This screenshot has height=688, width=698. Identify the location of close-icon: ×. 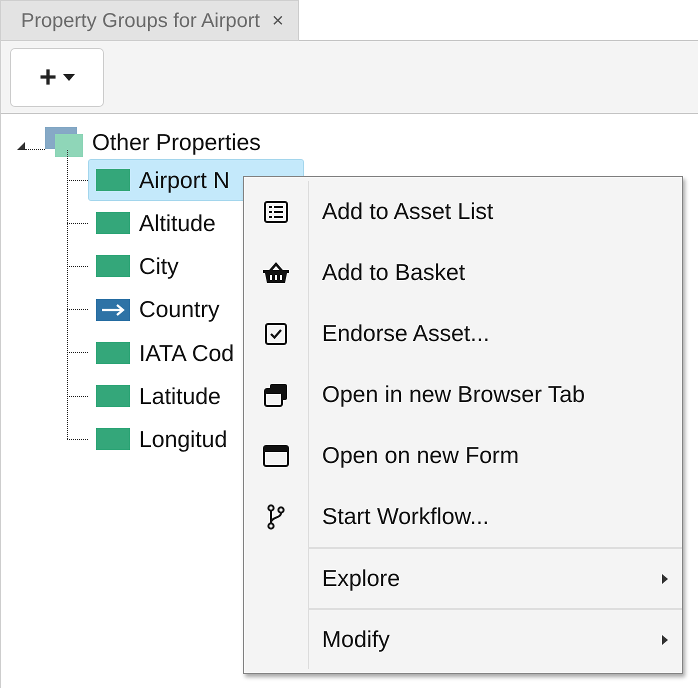
(278, 21).